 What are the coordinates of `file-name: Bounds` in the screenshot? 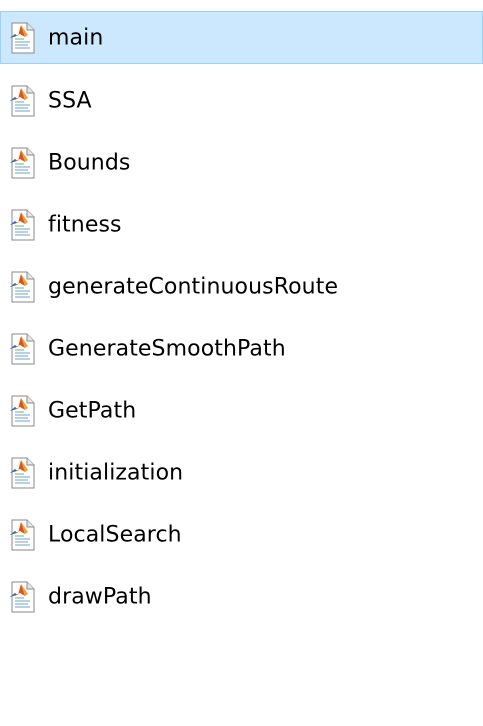 It's located at (89, 162).